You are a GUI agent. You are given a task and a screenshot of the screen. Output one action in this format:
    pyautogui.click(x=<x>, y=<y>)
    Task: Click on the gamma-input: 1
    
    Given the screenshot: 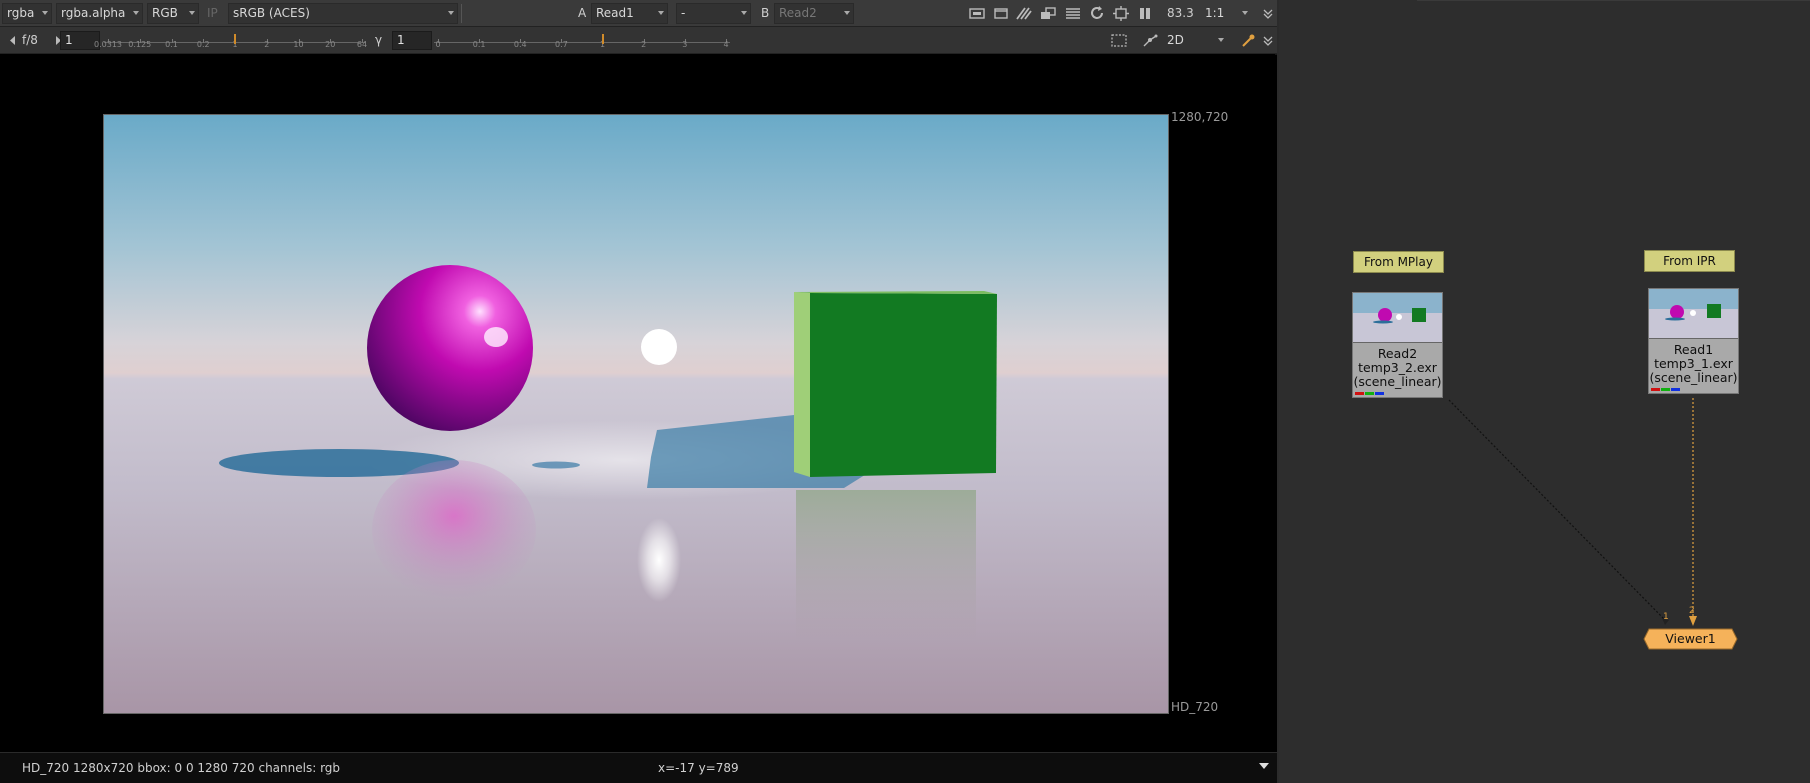 What is the action you would take?
    pyautogui.click(x=412, y=40)
    